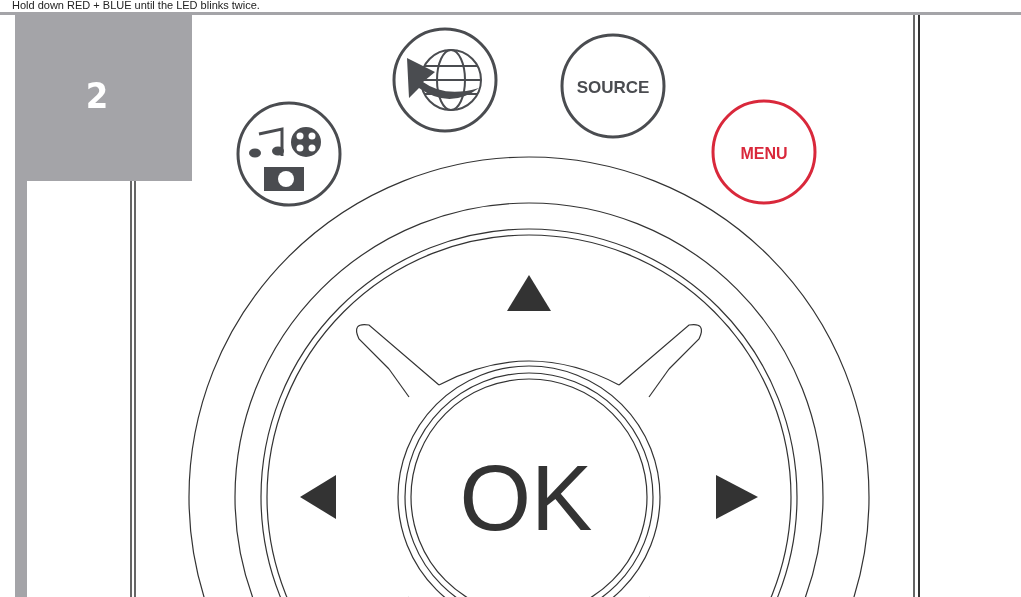  Describe the element at coordinates (136, 5) in the screenshot. I see `instruction-text: Hold down RED + BLUE until the LED blinks twice.` at that location.